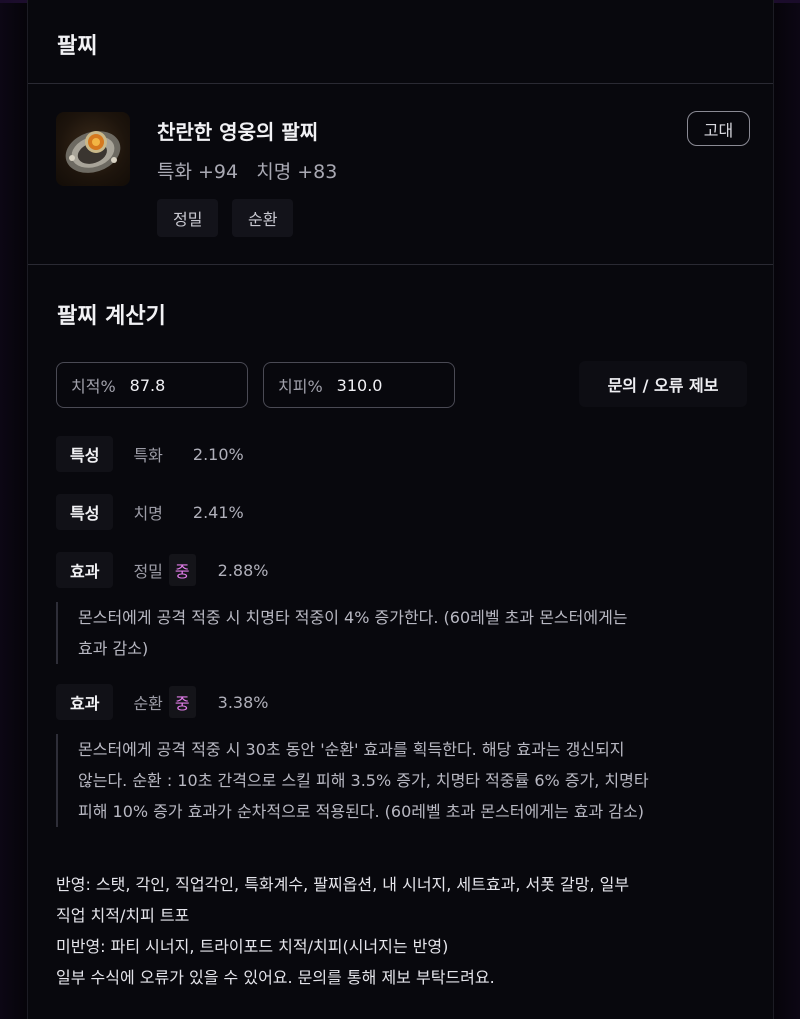 The width and height of the screenshot is (800, 1019). I want to click on stat-row-crit: 특성 치명 2.41%, so click(150, 512).